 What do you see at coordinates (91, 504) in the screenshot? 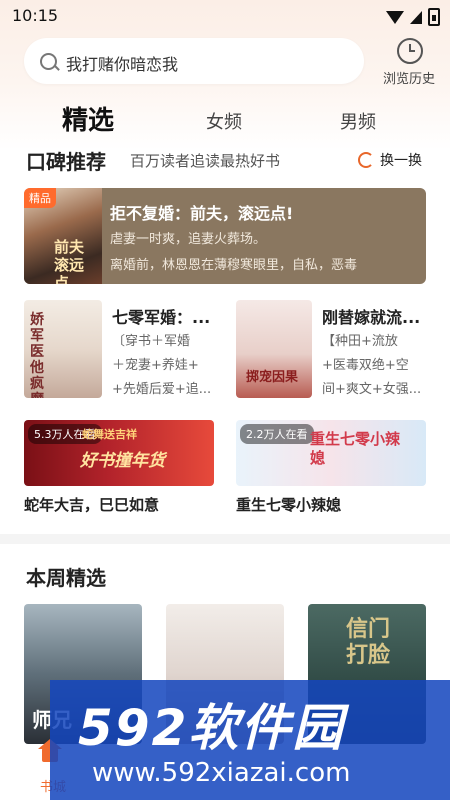
I see `banner-title: 蛇年大吉，巳巳如意` at bounding box center [91, 504].